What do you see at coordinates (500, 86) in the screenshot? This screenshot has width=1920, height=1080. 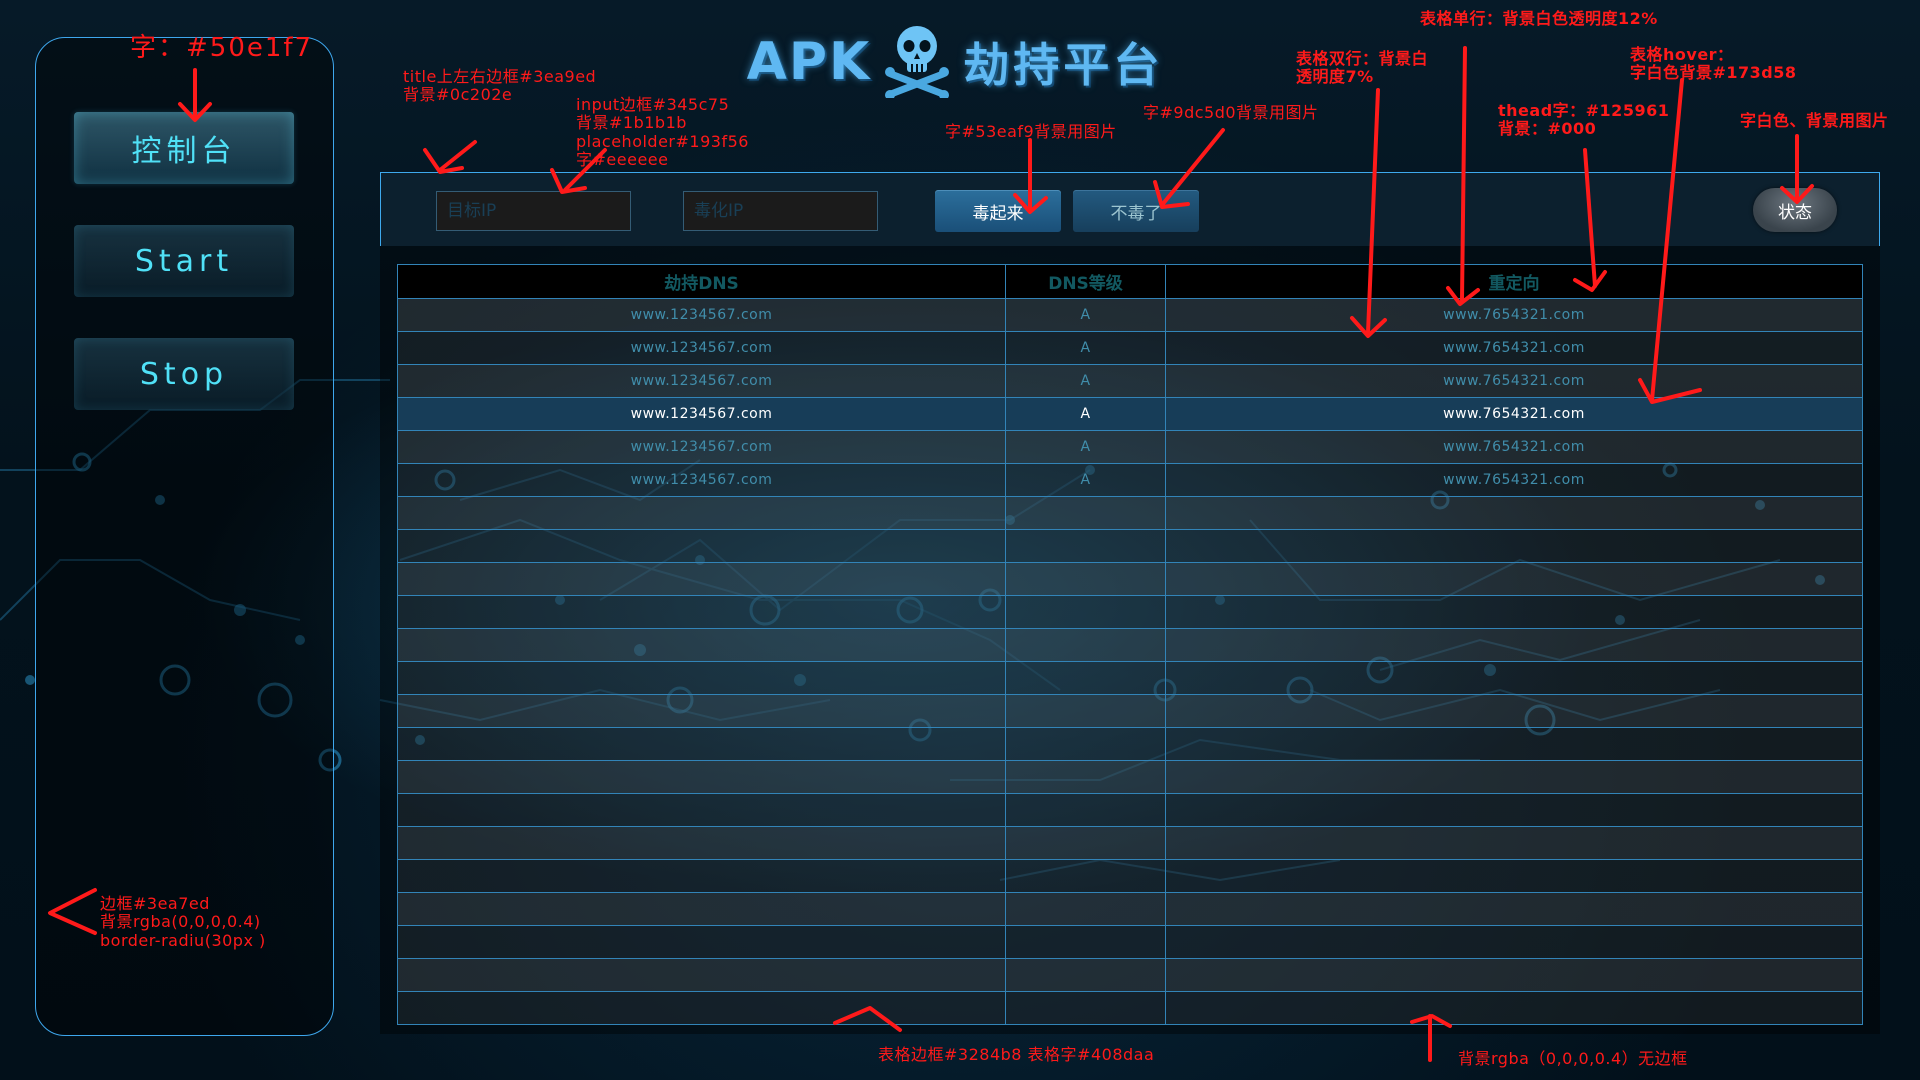 I see `annotation-toolbar-border: title上左右边框#3ea9ed 背景#0c202e` at bounding box center [500, 86].